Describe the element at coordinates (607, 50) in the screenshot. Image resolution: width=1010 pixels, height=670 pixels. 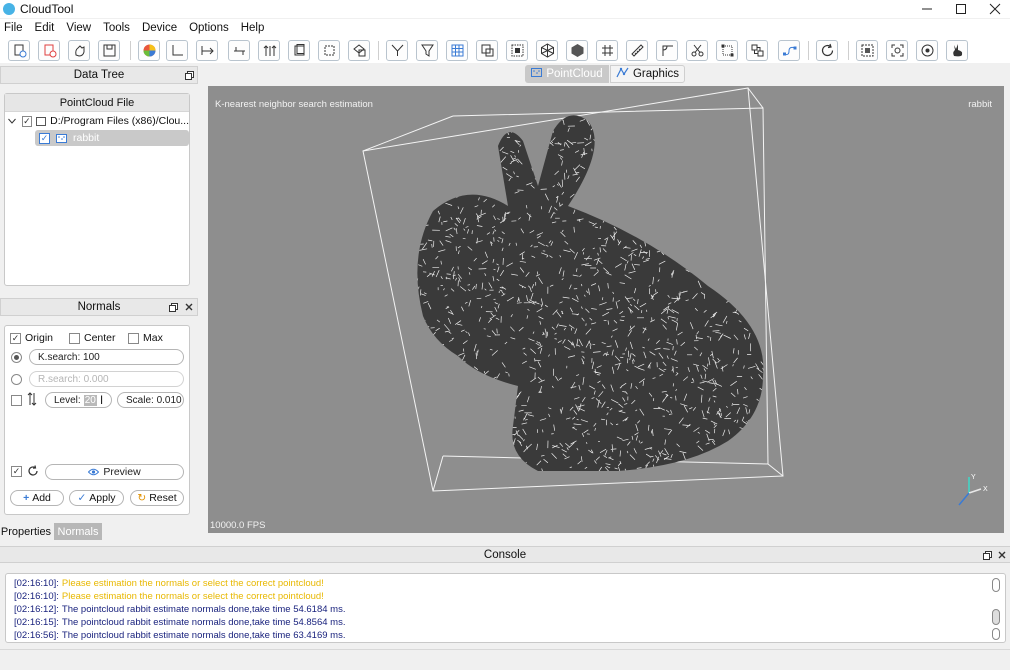
I see `hash-grid-button` at that location.